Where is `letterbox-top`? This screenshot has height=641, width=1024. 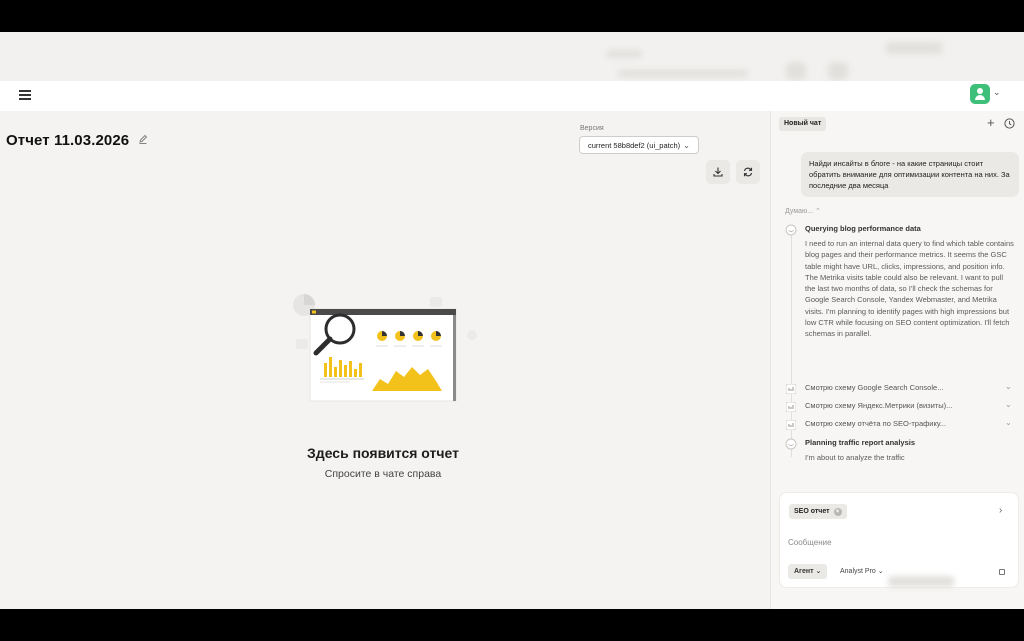
letterbox-top is located at coordinates (512, 16).